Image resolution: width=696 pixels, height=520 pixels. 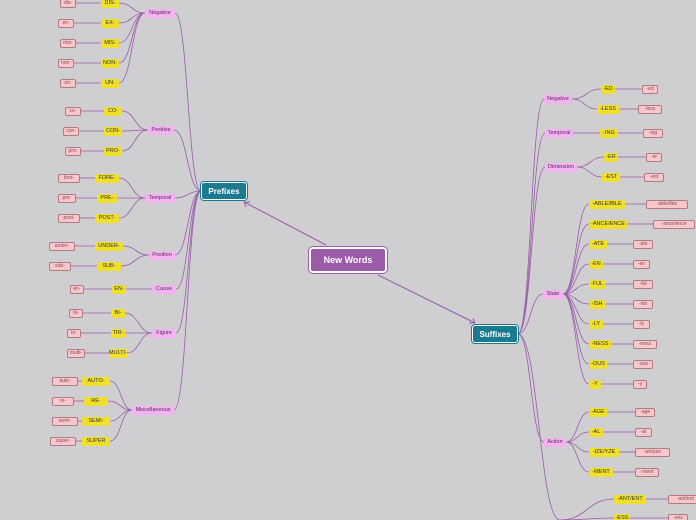 What do you see at coordinates (65, 421) in the screenshot?
I see `prefix-example-semi: semi-` at bounding box center [65, 421].